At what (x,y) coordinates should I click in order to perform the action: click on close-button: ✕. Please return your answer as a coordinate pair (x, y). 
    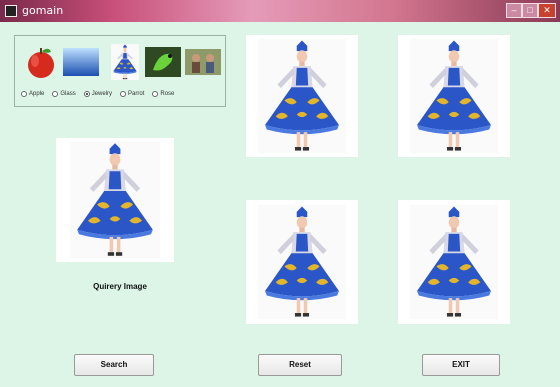
    Looking at the image, I should click on (547, 10).